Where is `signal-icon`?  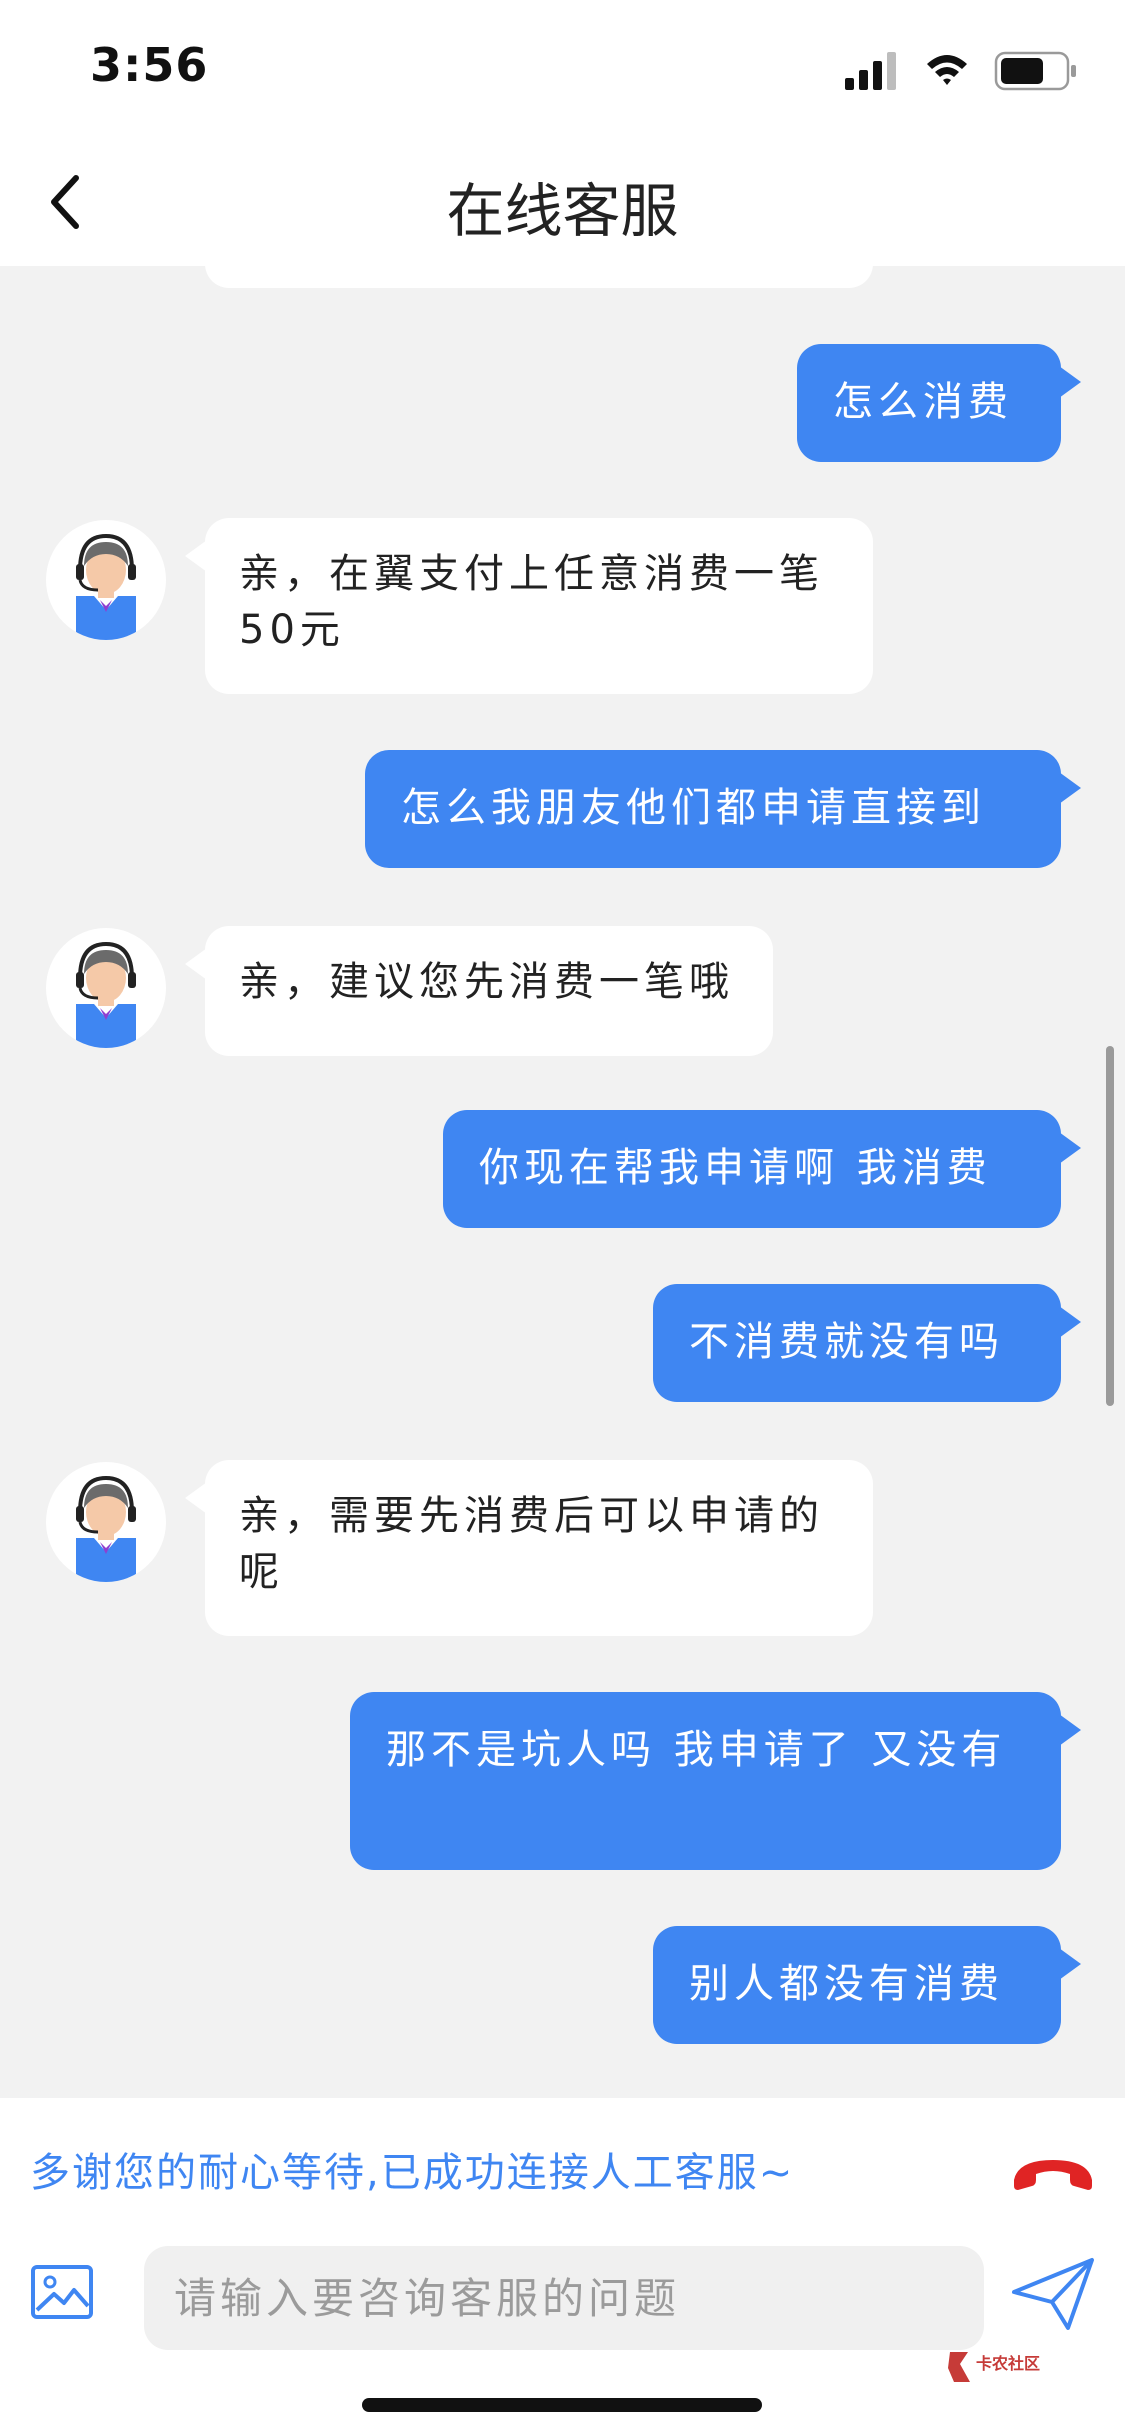 signal-icon is located at coordinates (870, 71).